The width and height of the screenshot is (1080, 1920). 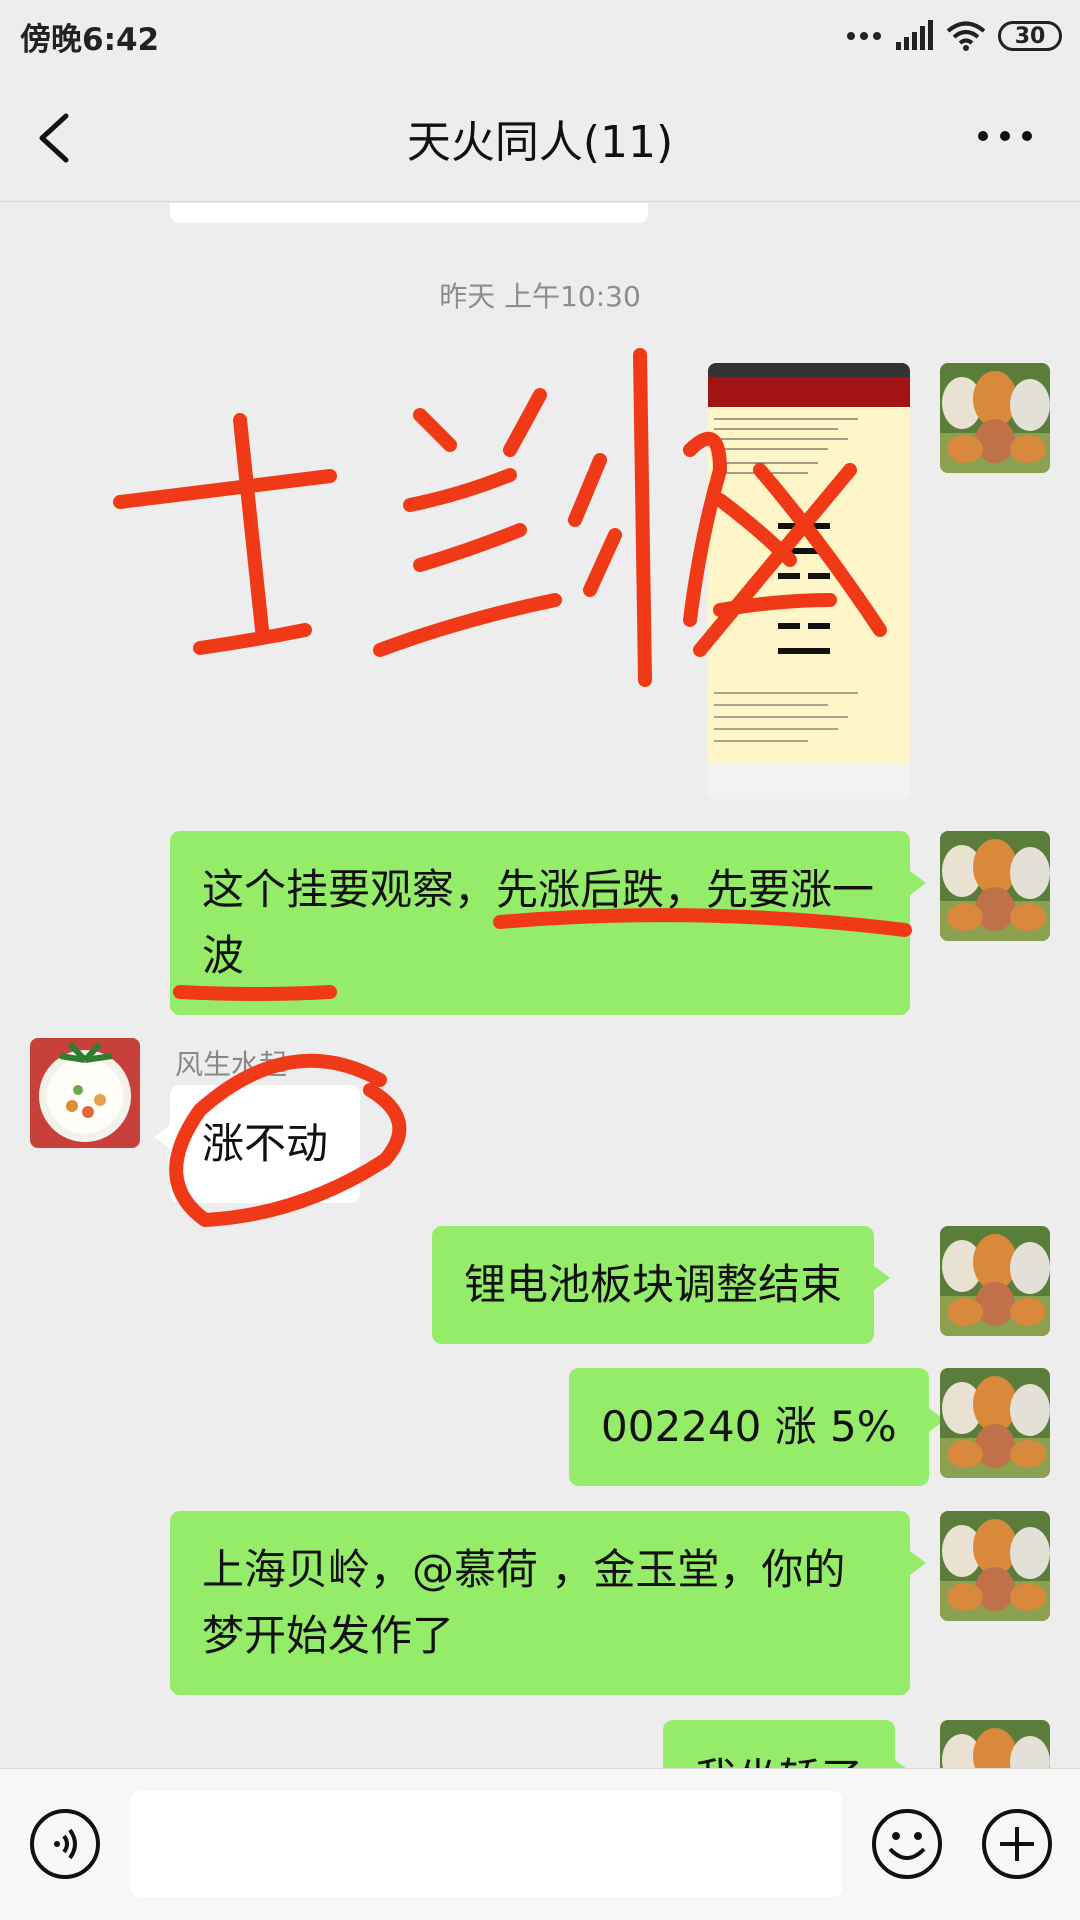 I want to click on message-input, so click(x=486, y=1844).